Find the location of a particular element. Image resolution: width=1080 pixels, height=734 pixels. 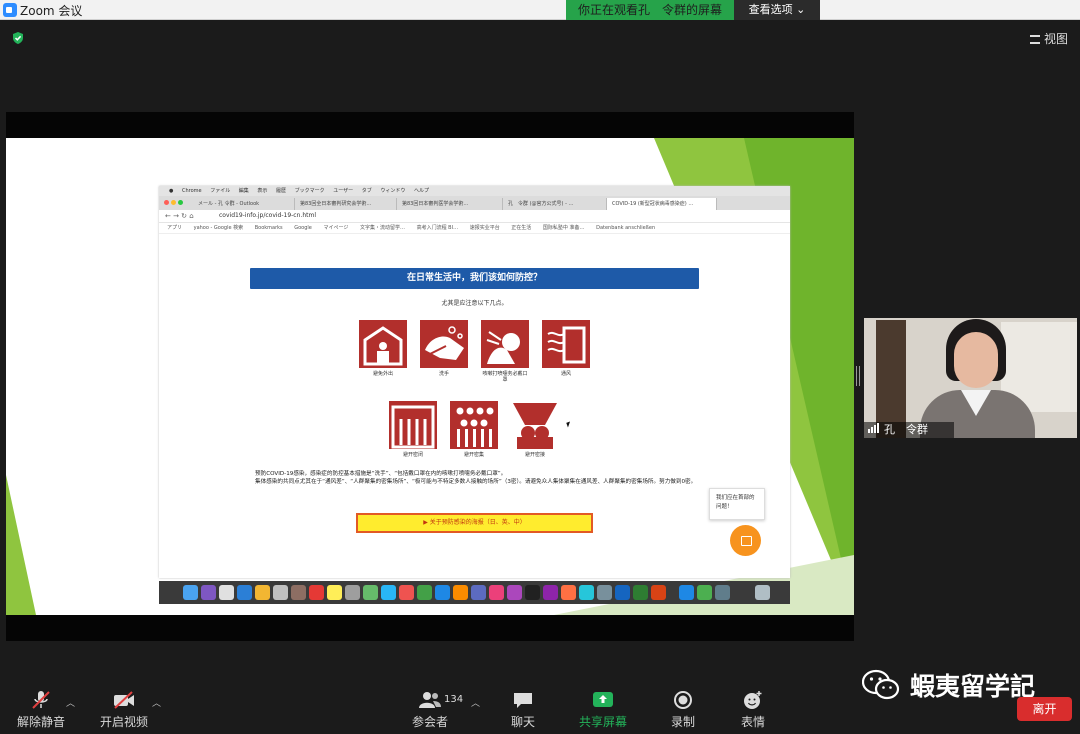

site-chat-icon is located at coordinates (745, 540).